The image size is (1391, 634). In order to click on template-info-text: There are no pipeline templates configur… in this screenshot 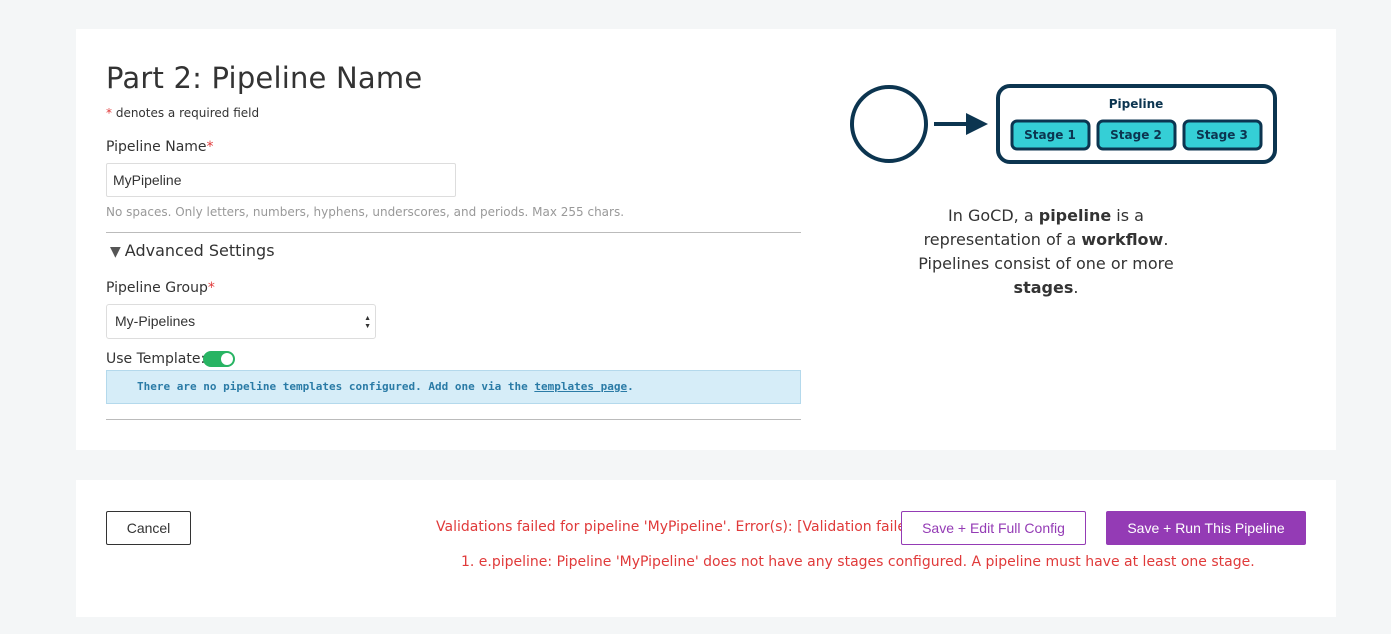, I will do `click(336, 386)`.